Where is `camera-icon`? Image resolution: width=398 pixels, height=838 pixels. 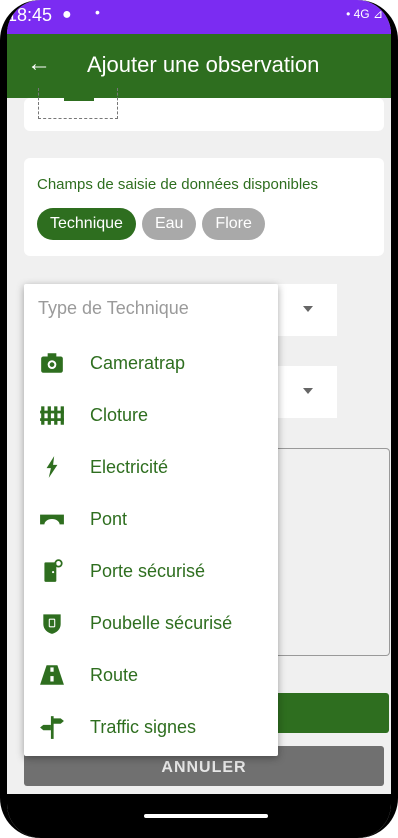 camera-icon is located at coordinates (52, 364).